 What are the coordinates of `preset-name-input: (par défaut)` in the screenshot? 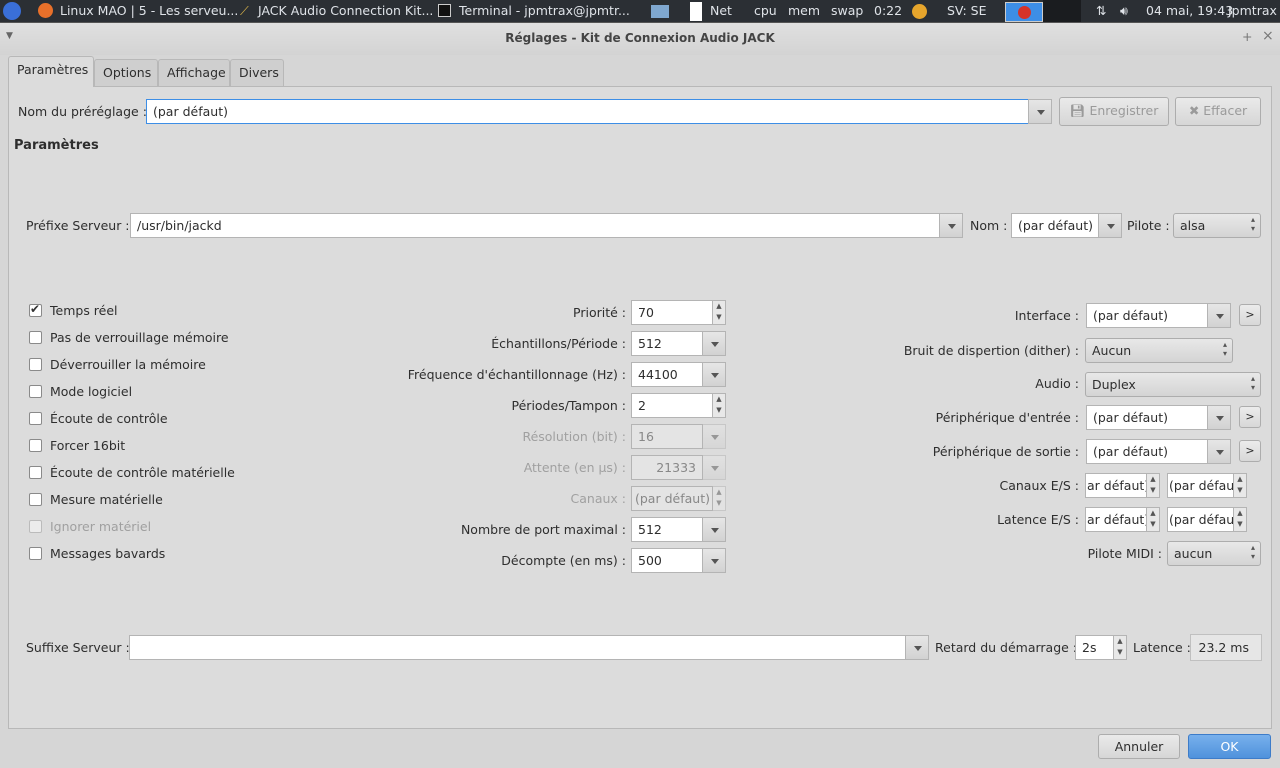 It's located at (587, 111).